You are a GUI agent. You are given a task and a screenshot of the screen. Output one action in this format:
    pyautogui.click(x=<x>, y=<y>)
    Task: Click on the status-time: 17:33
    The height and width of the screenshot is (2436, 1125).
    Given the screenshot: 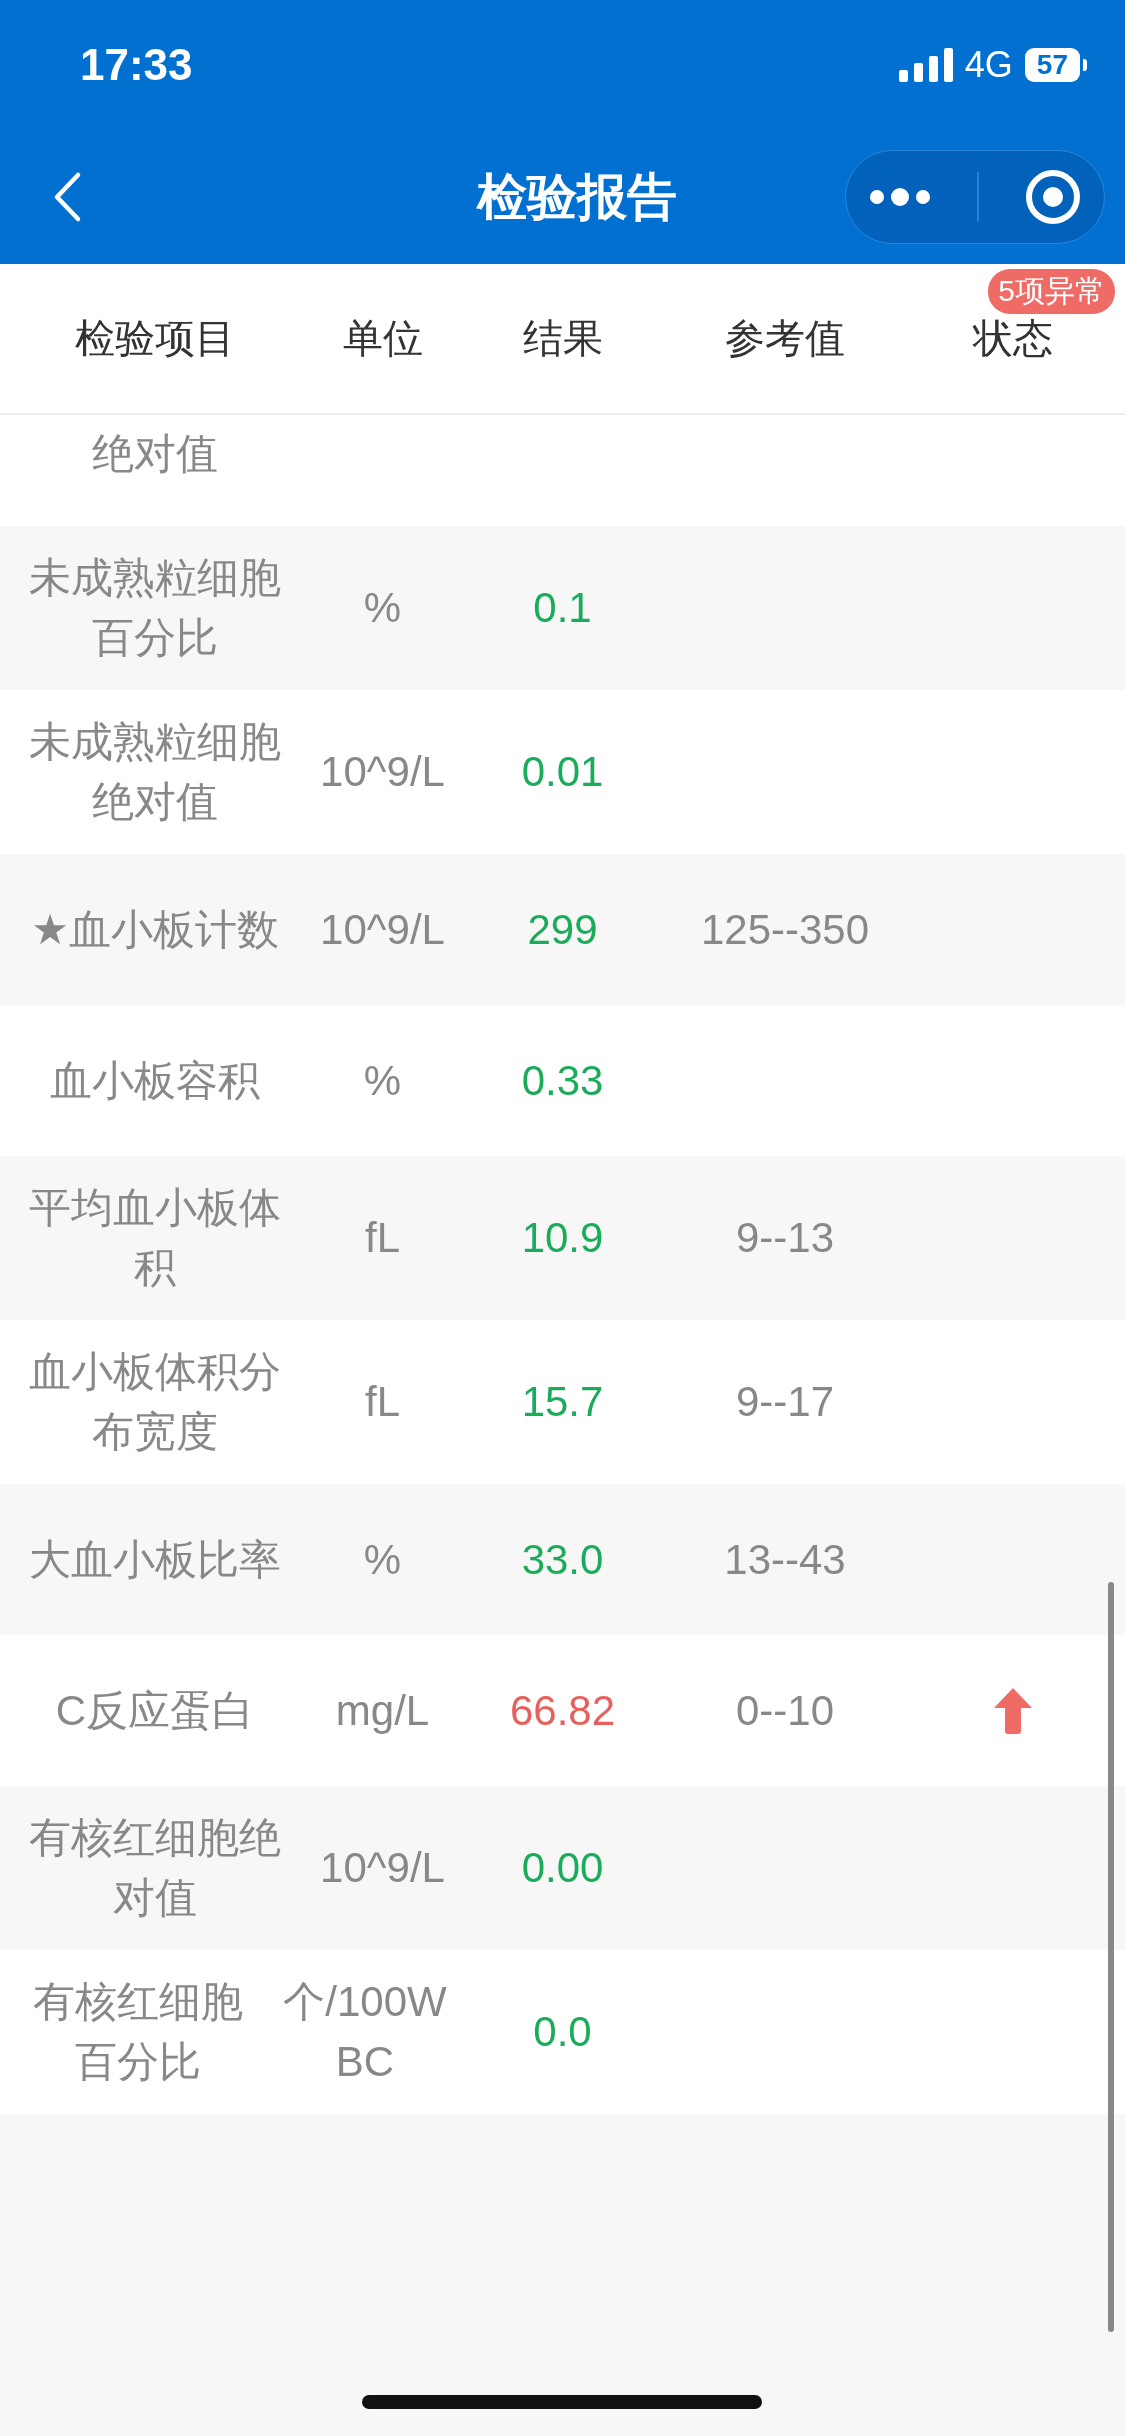 What is the action you would take?
    pyautogui.click(x=136, y=65)
    